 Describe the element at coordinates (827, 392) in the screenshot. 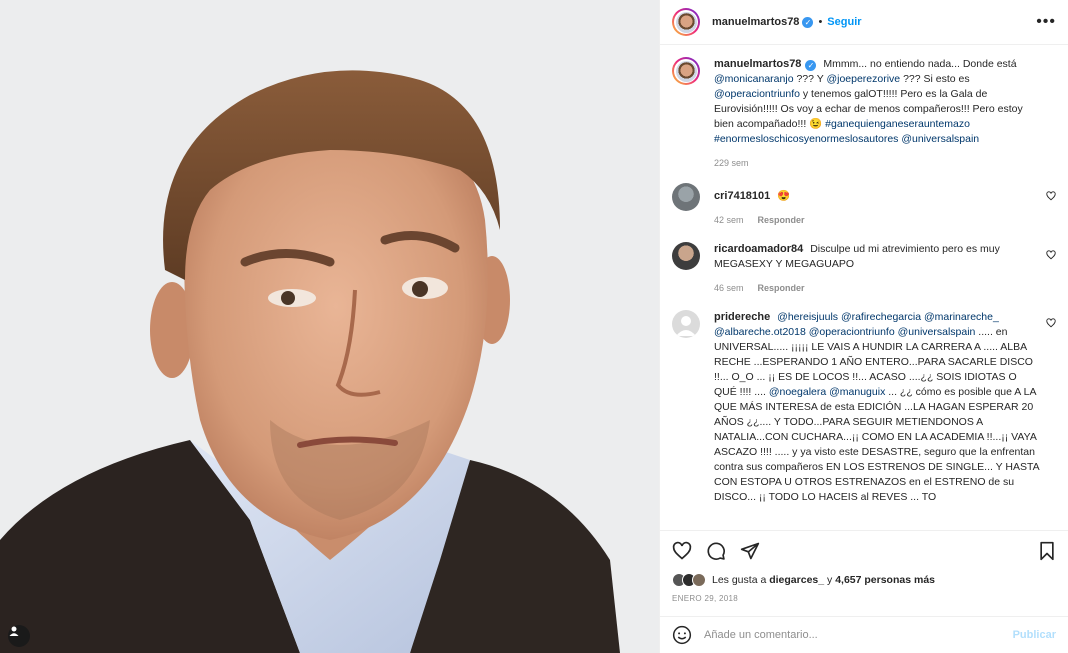

I see `mention-link: @noegalera @manuguix` at that location.